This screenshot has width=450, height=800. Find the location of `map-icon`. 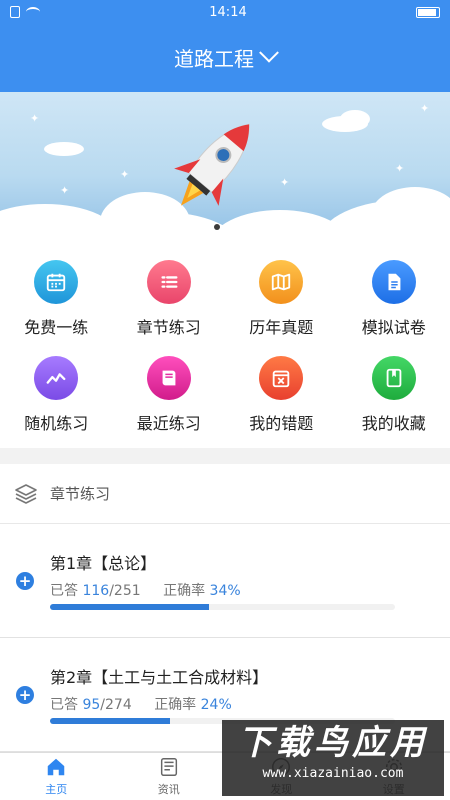

map-icon is located at coordinates (281, 282).